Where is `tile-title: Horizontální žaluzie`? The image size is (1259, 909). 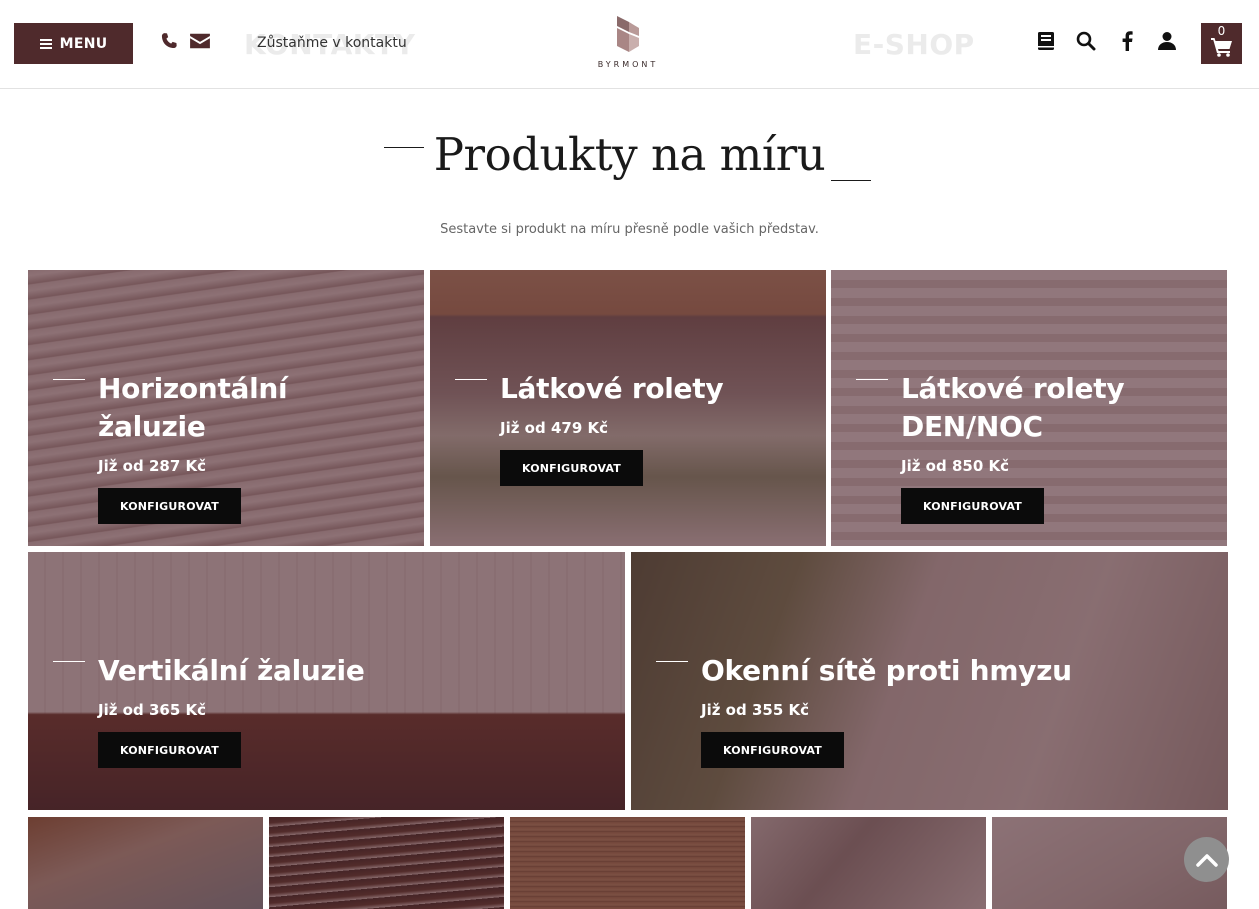 tile-title: Horizontální žaluzie is located at coordinates (193, 407).